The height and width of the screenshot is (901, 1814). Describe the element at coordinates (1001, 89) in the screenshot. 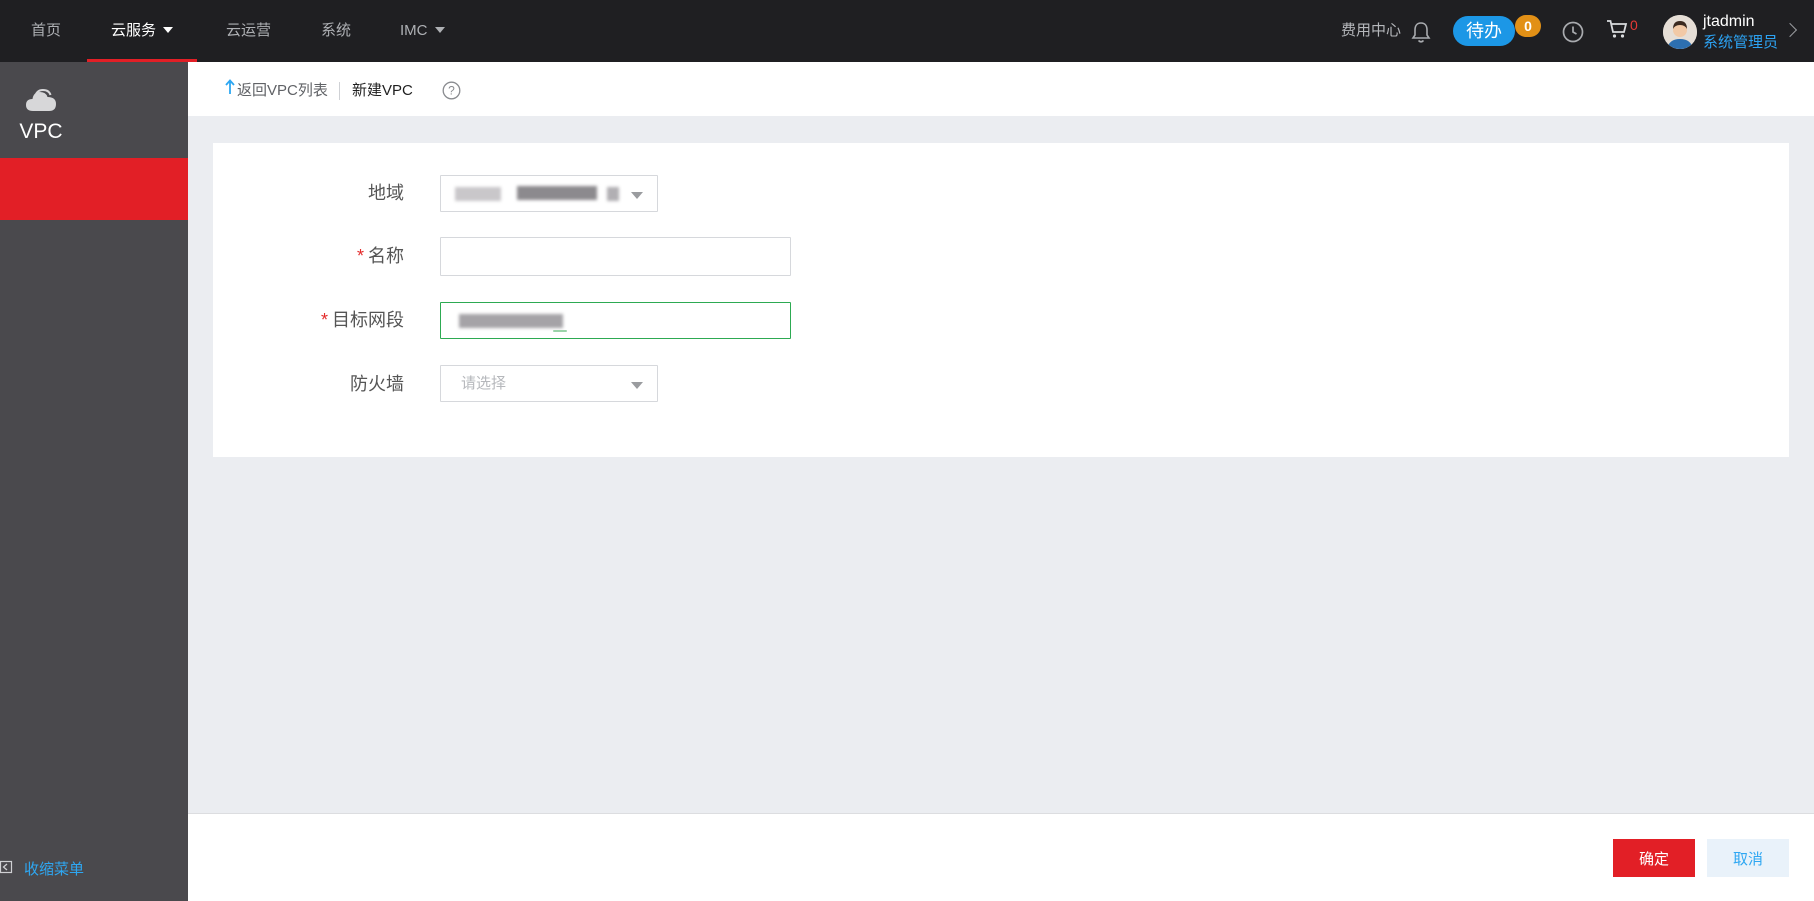

I see `page-header` at that location.